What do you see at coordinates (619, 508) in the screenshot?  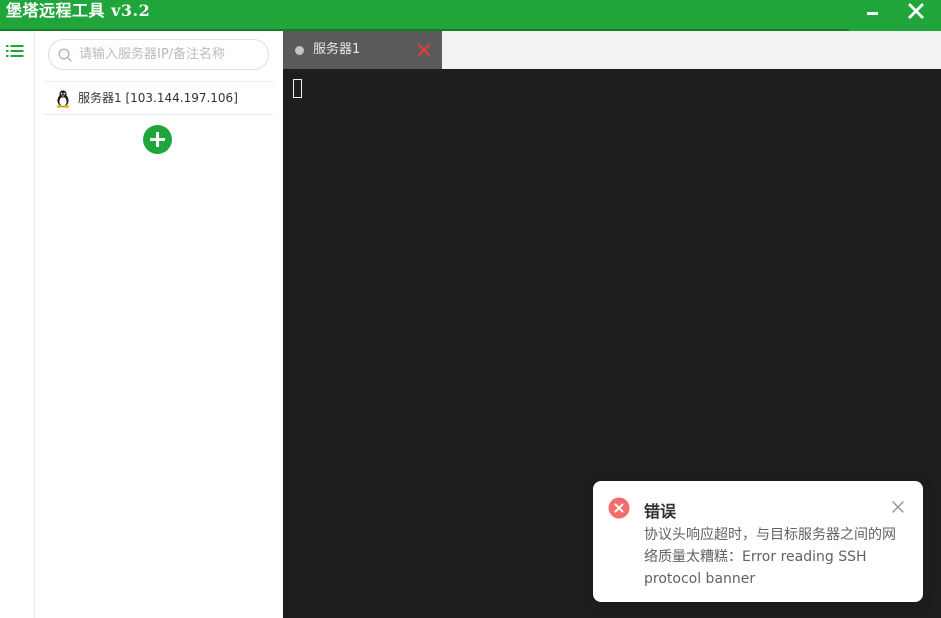 I see `error-circle-icon` at bounding box center [619, 508].